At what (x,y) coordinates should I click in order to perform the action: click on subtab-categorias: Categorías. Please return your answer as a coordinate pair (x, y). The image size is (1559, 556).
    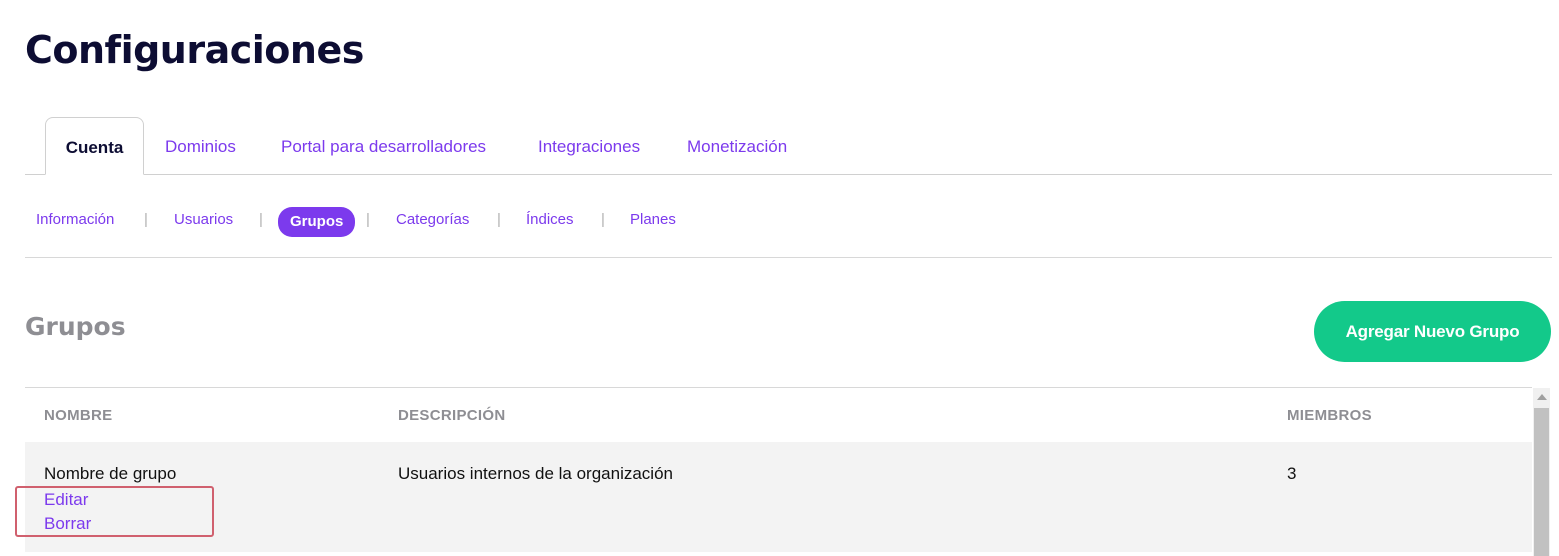
    Looking at the image, I should click on (432, 219).